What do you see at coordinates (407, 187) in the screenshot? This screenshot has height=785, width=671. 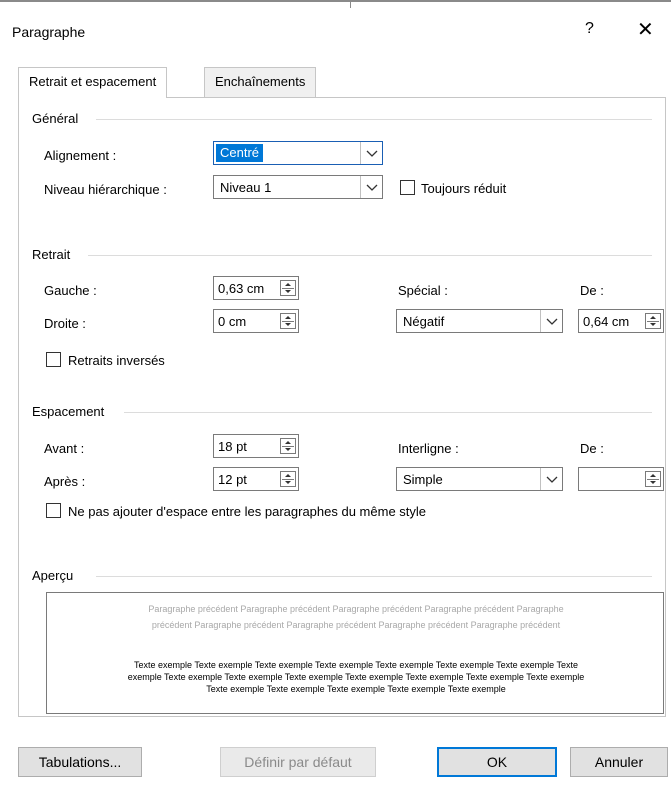 I see `collapsed-checkbox` at bounding box center [407, 187].